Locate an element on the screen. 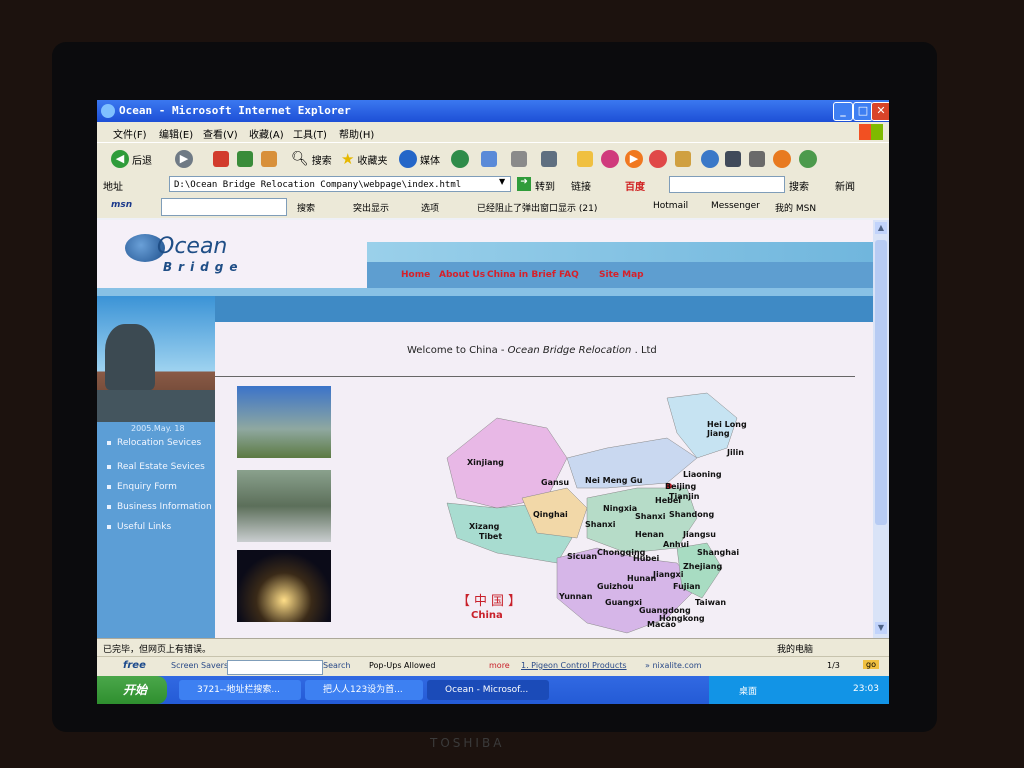 The width and height of the screenshot is (1024, 768). menu-view: 查看(V) is located at coordinates (220, 133).